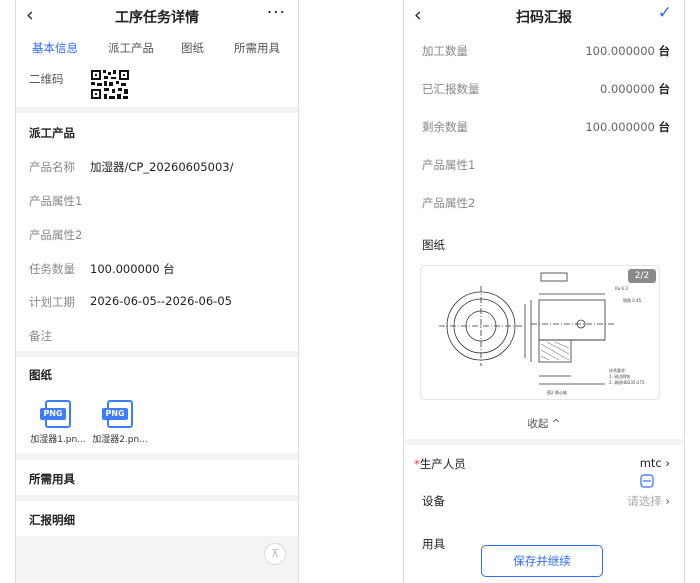  What do you see at coordinates (544, 423) in the screenshot?
I see `collapse-toggle: 收起 ^` at bounding box center [544, 423].